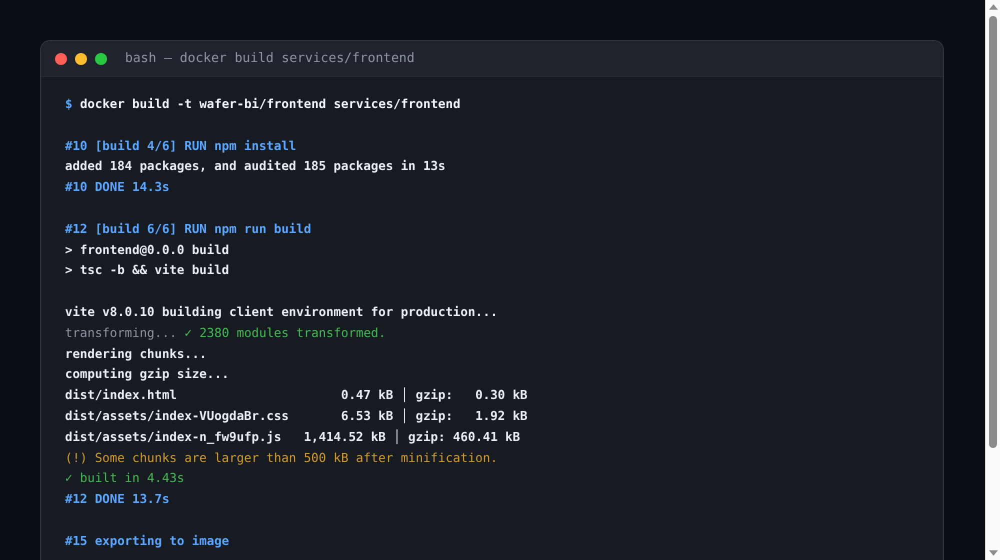  I want to click on output-text: dist/index.html 0.47 kB │ gzip: 0.30 kB, so click(296, 395).